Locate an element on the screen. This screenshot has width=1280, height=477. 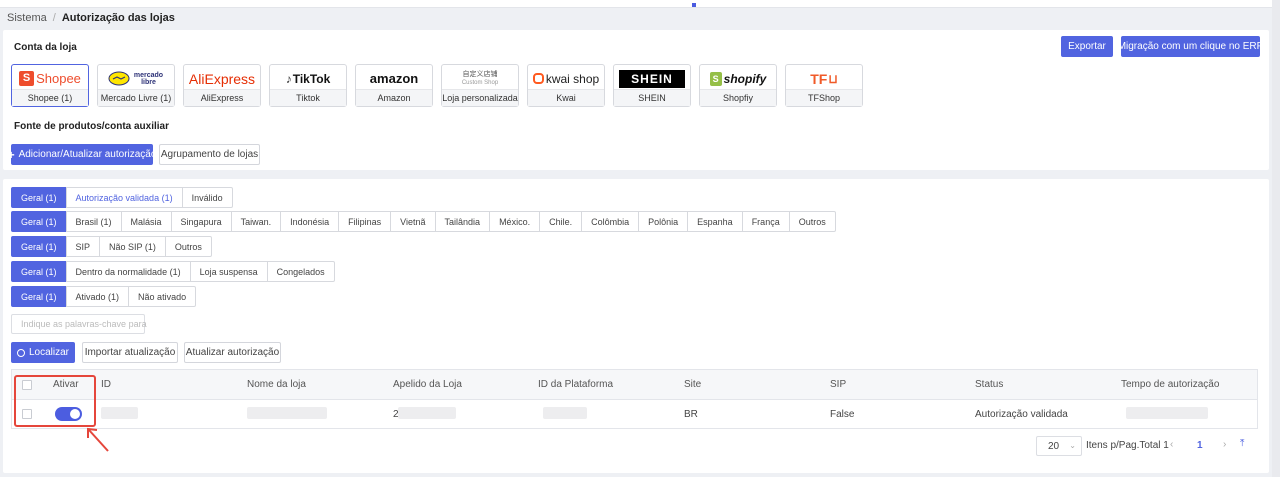
site-value: BR is located at coordinates (691, 414).